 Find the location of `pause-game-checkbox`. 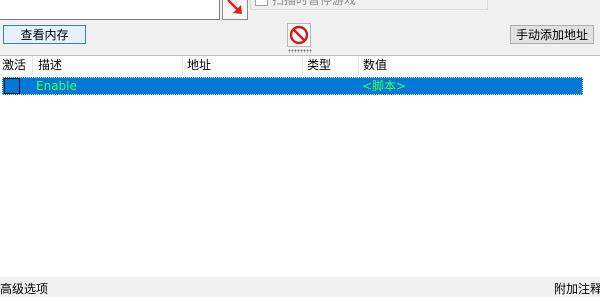

pause-game-checkbox is located at coordinates (261, 3).